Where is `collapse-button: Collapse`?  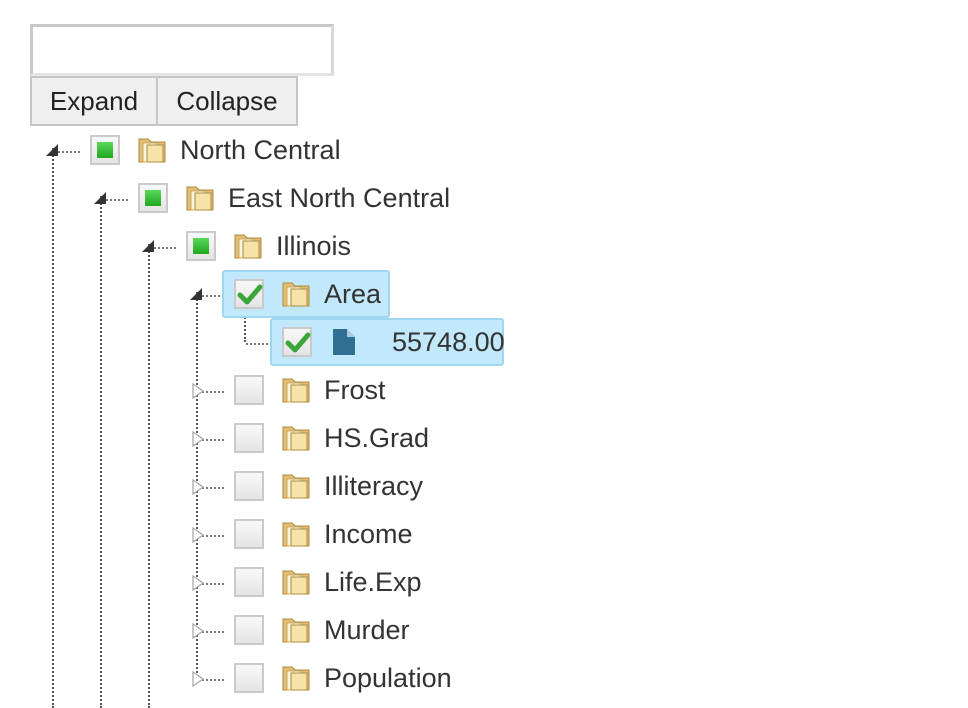
collapse-button: Collapse is located at coordinates (228, 101).